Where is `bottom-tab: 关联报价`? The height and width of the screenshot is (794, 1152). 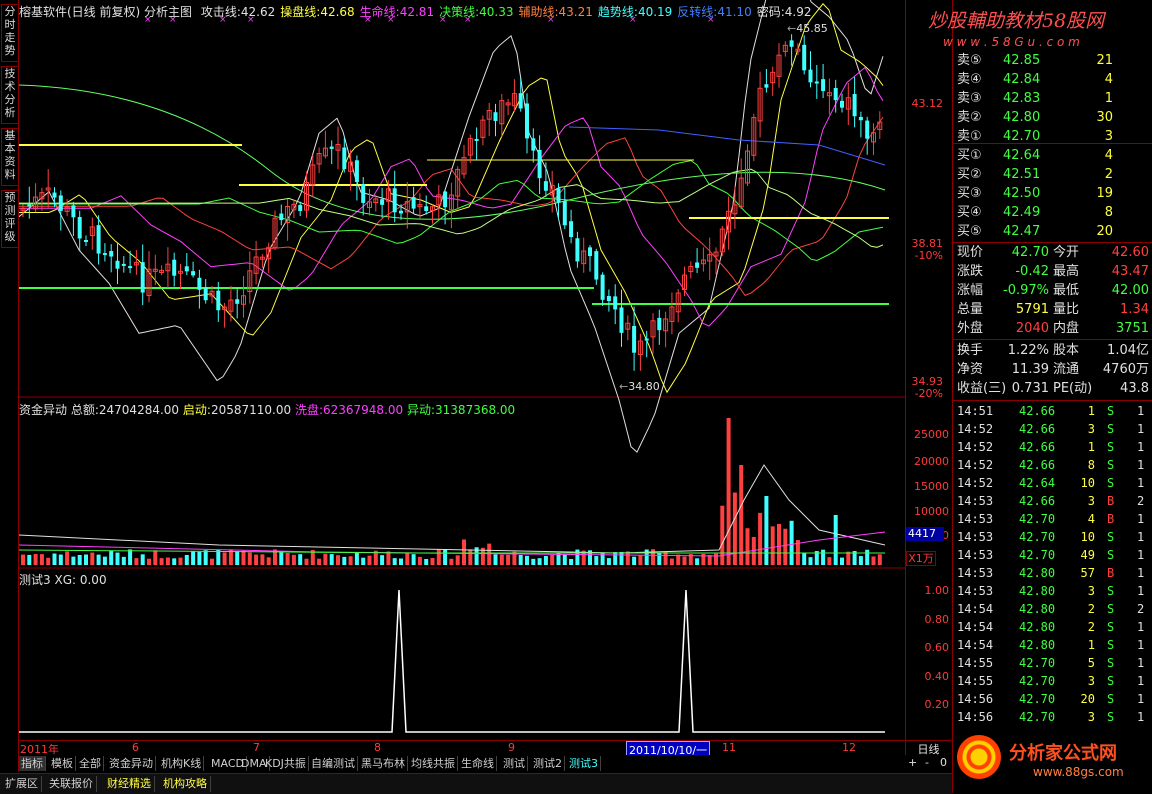 bottom-tab: 关联报价 is located at coordinates (71, 784).